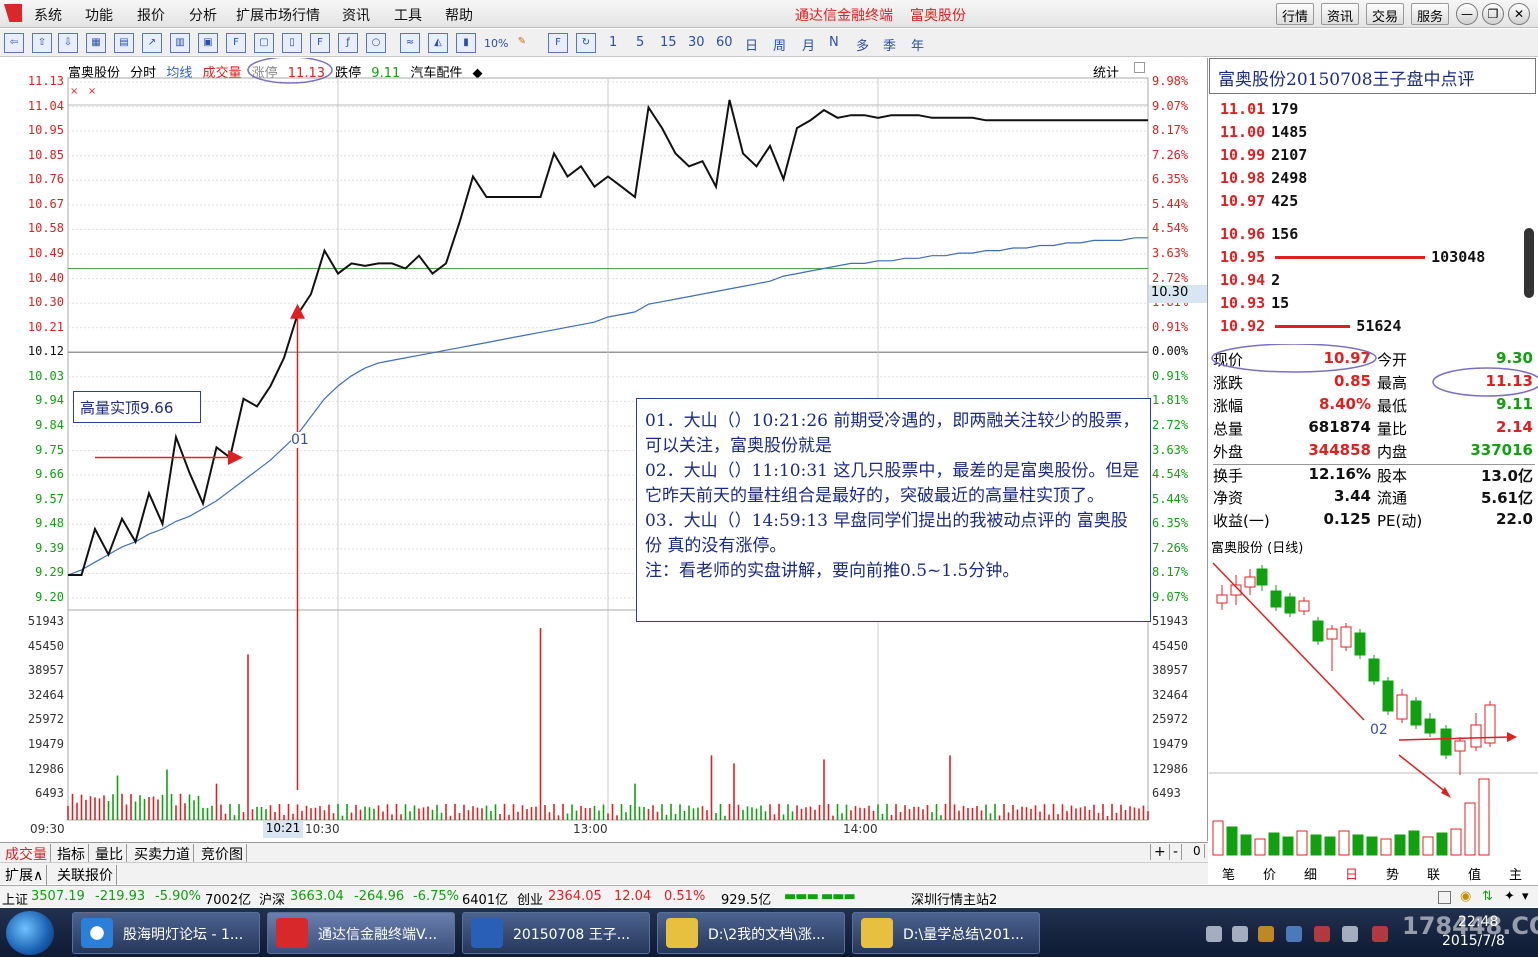  I want to click on window-mode-icon, so click(1444, 897).